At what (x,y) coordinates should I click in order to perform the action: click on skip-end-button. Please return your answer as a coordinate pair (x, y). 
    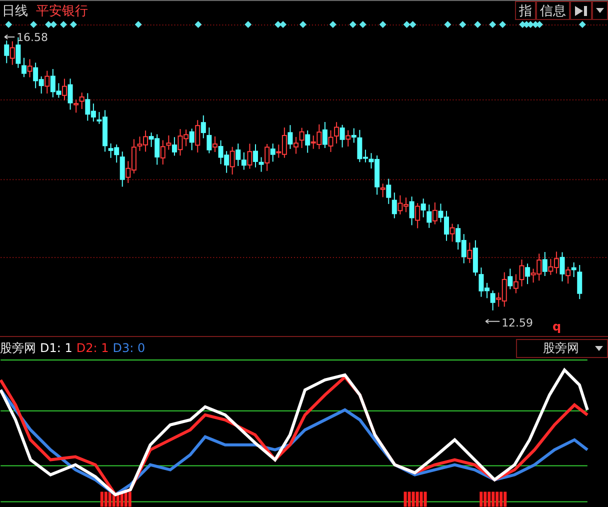
    Looking at the image, I should click on (581, 10).